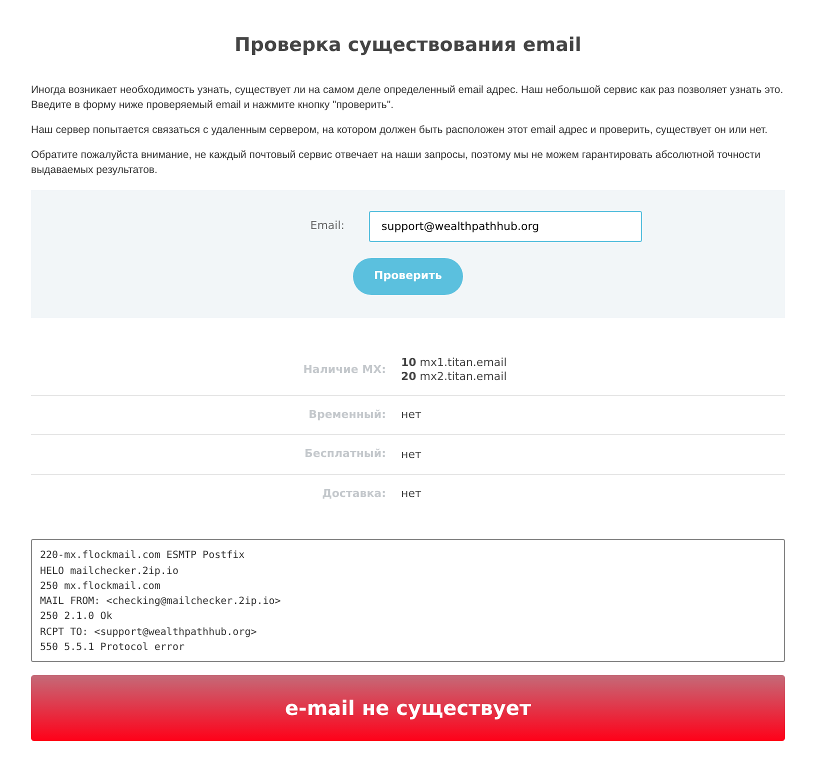 The height and width of the screenshot is (769, 821). I want to click on intro-paragraph: Иногда возникает необходимость узнать, существует ли на самом деле определенный email адрес. Наш небольшой сервис как раз позволяет узнать это. Введите в форму ниже проверяемый email и нажмите кнопку "проверить"., so click(407, 97).